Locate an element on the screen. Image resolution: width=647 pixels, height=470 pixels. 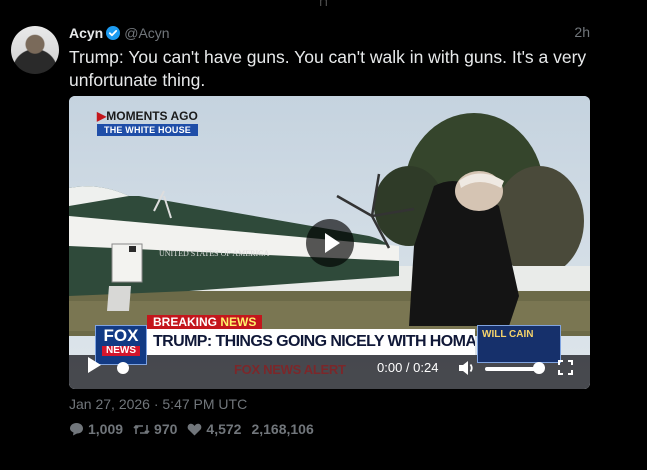
volume-slider is located at coordinates (512, 369).